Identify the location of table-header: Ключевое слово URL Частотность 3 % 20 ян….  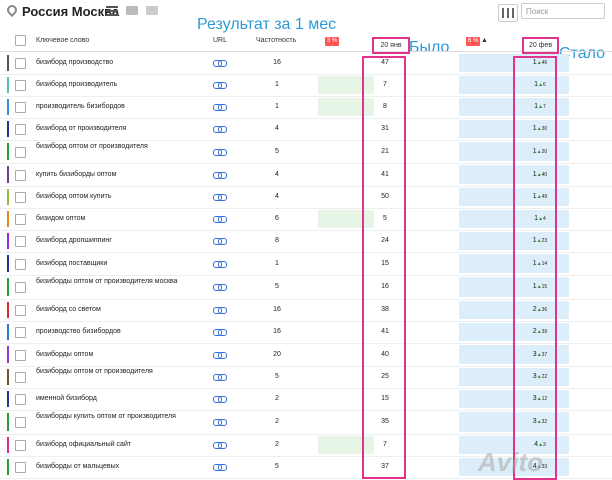
(306, 42).